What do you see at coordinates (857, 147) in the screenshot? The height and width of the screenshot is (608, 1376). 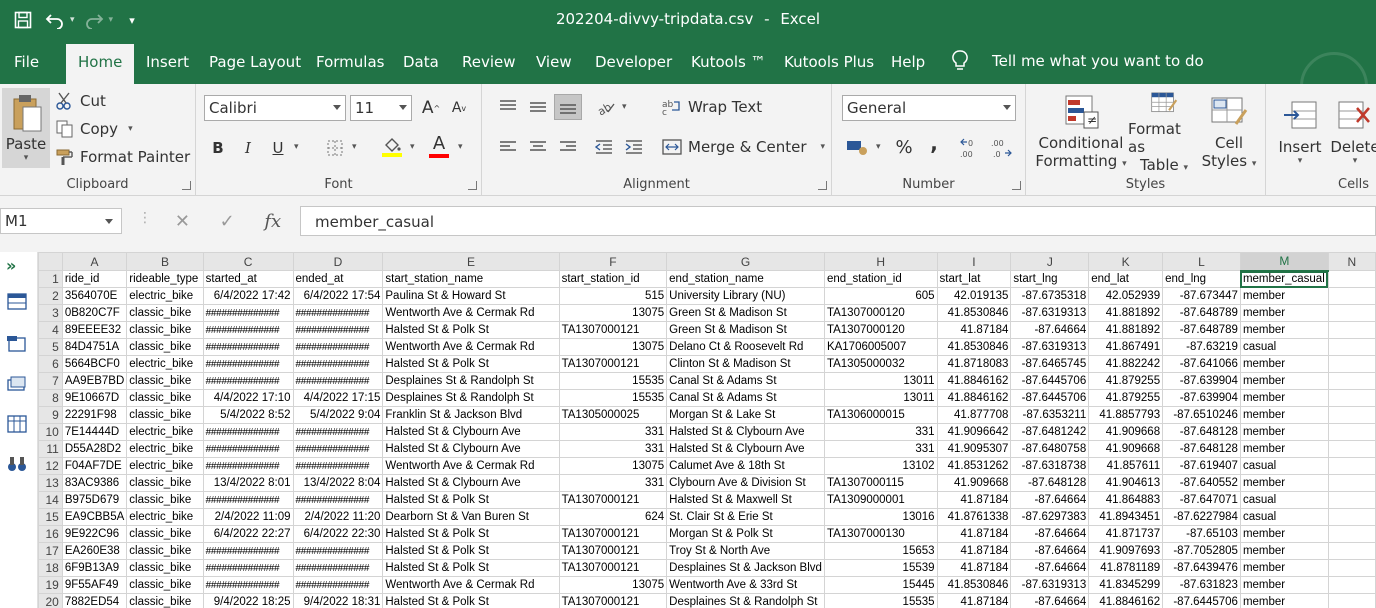 I see `accounting-format-icon` at bounding box center [857, 147].